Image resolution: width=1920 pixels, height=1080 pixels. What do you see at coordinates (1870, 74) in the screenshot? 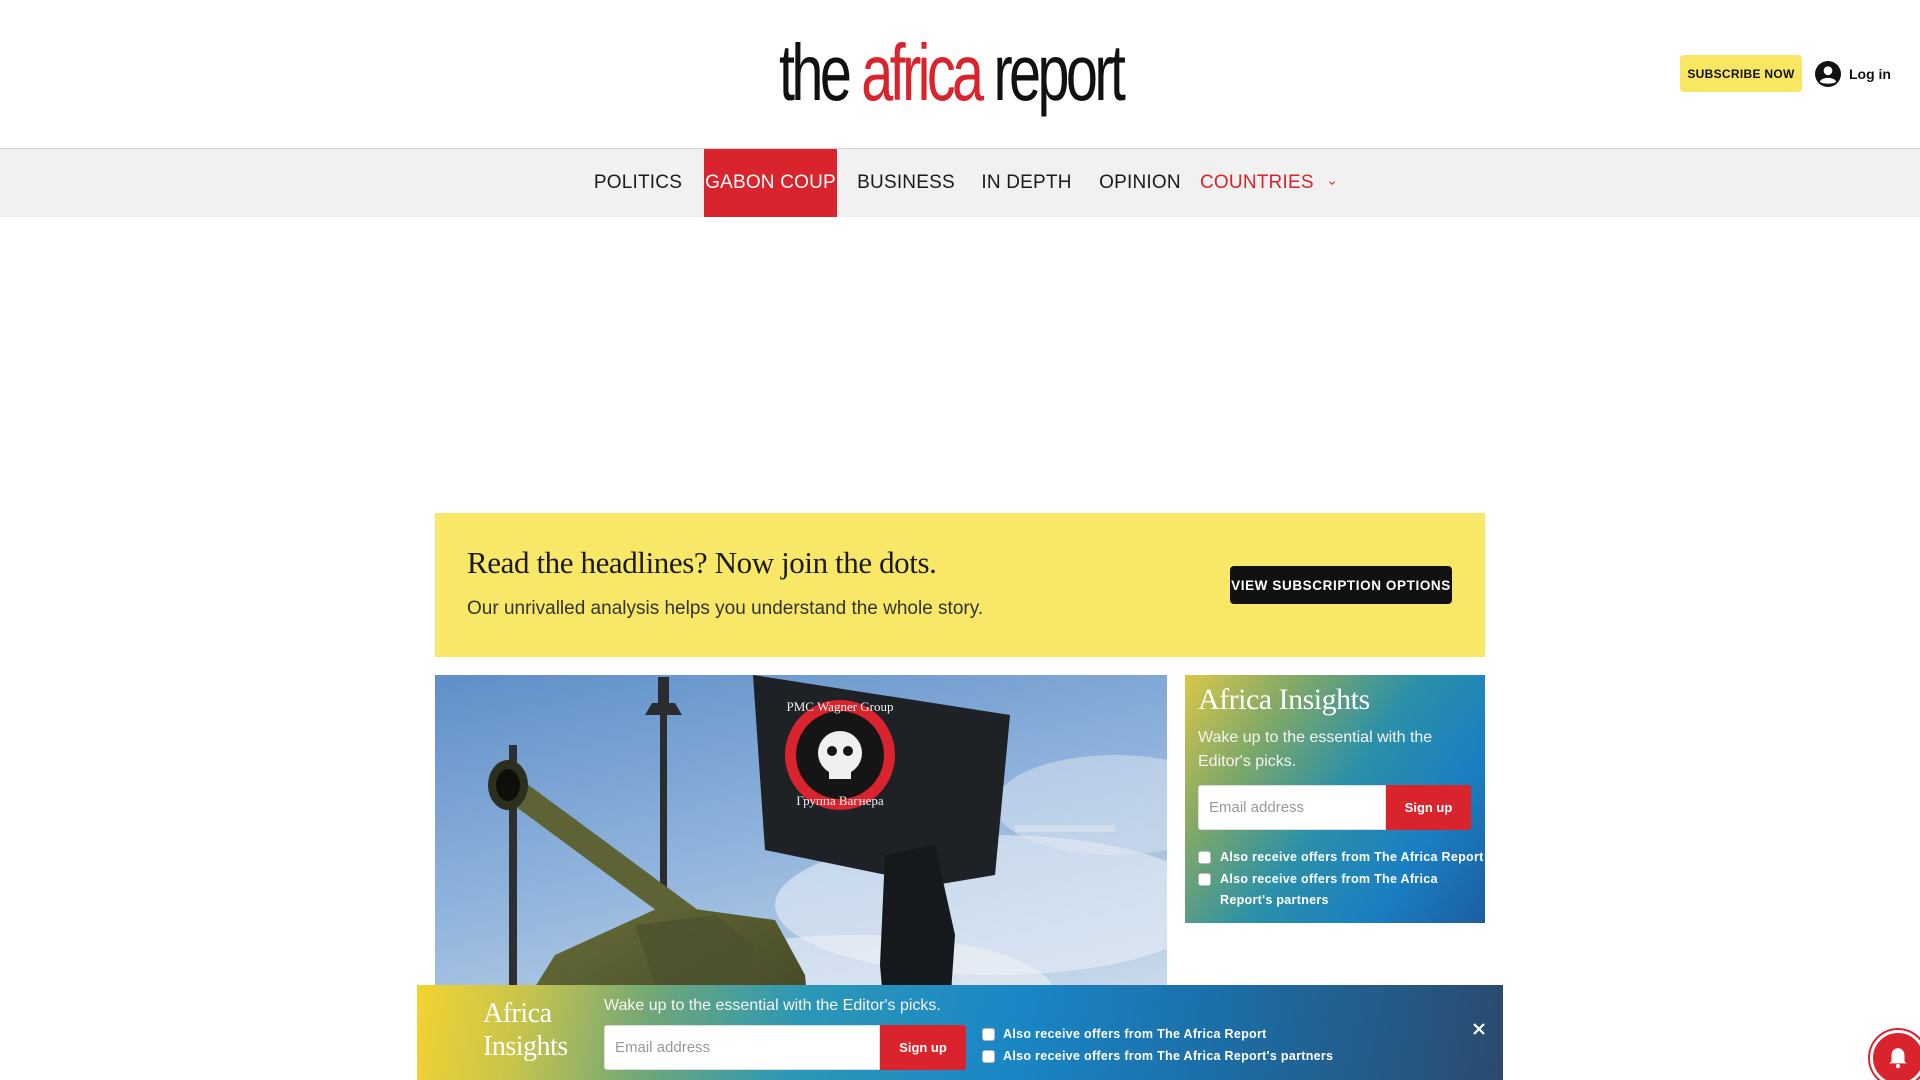
I see `login-label: Log in` at bounding box center [1870, 74].